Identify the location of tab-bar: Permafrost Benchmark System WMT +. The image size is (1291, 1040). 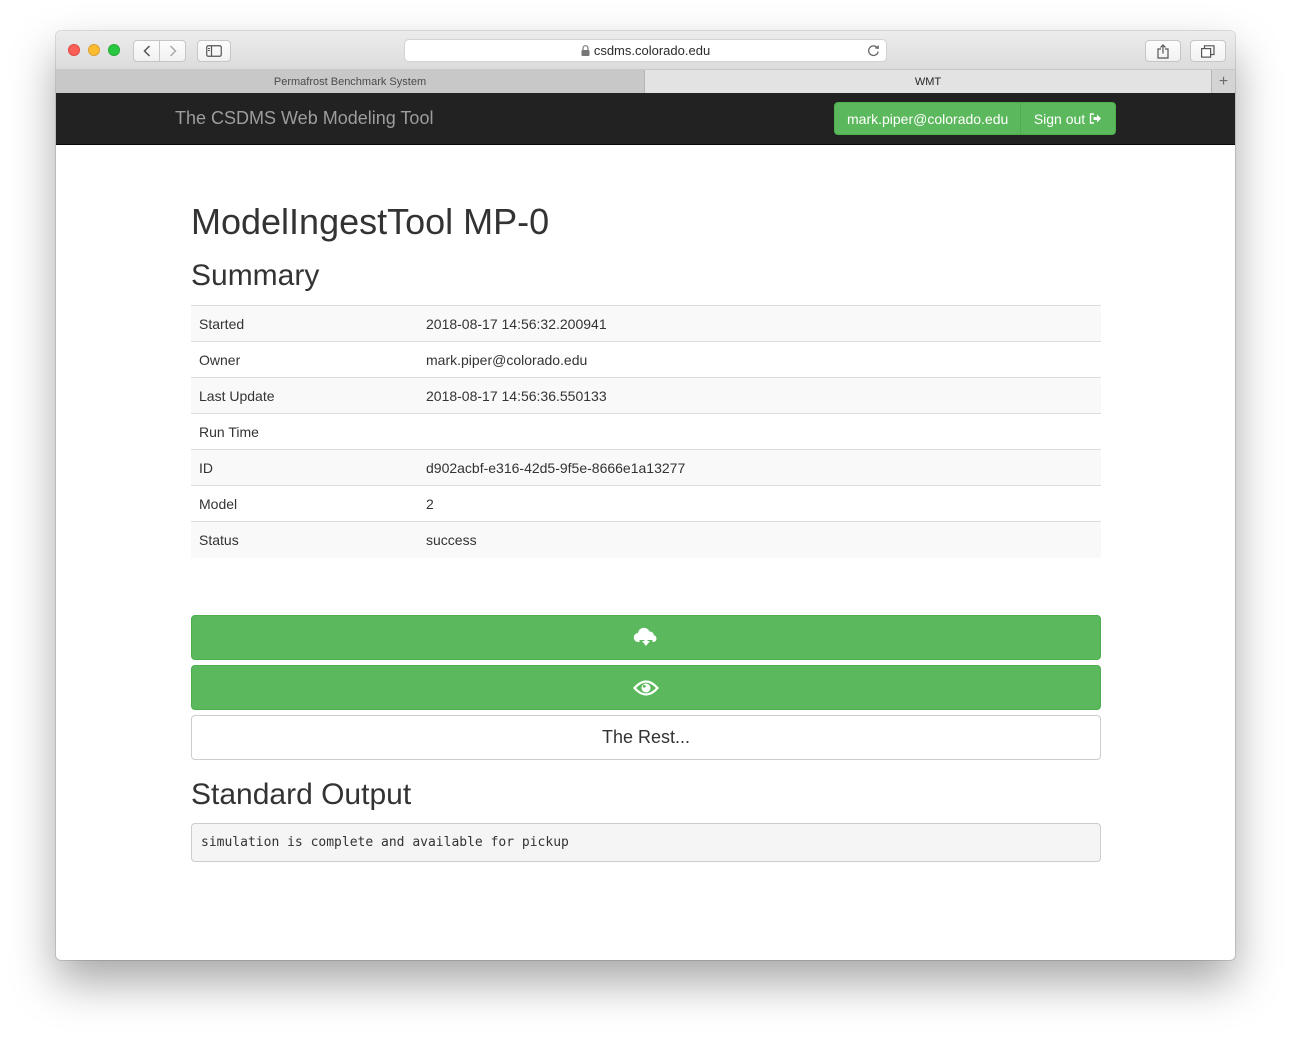
(645, 82).